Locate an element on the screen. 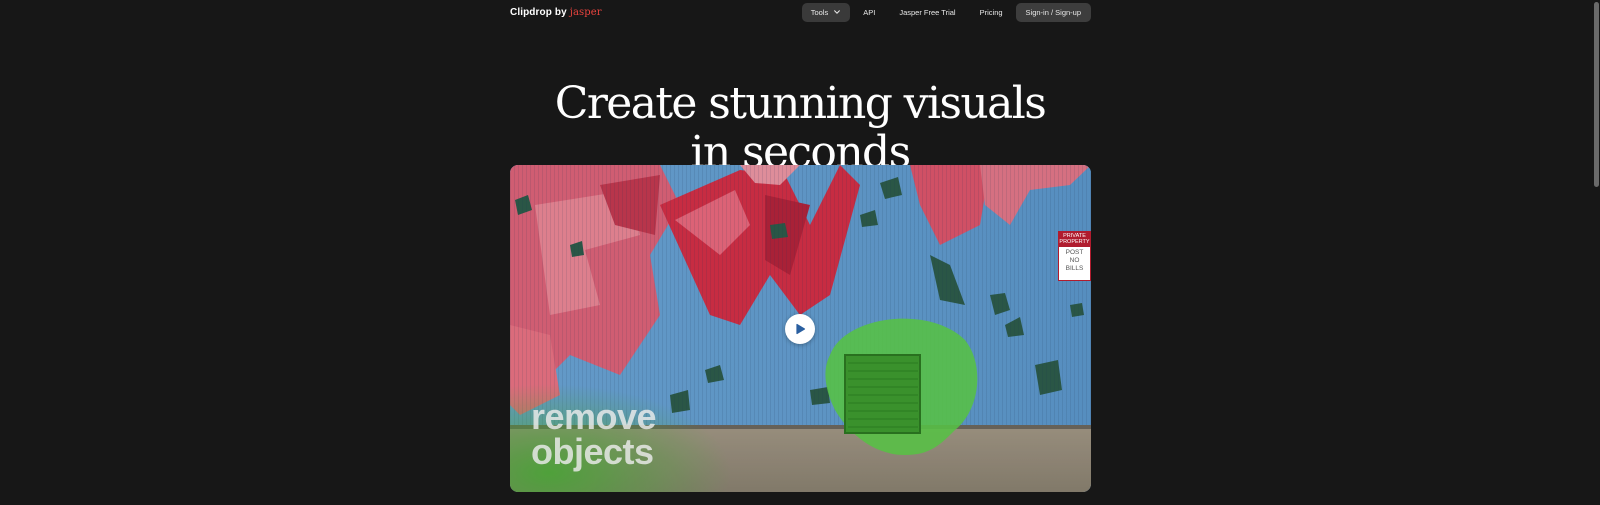 This screenshot has height=505, width=1600. clipdrop-logo: Clipdrop by jasper is located at coordinates (556, 12).